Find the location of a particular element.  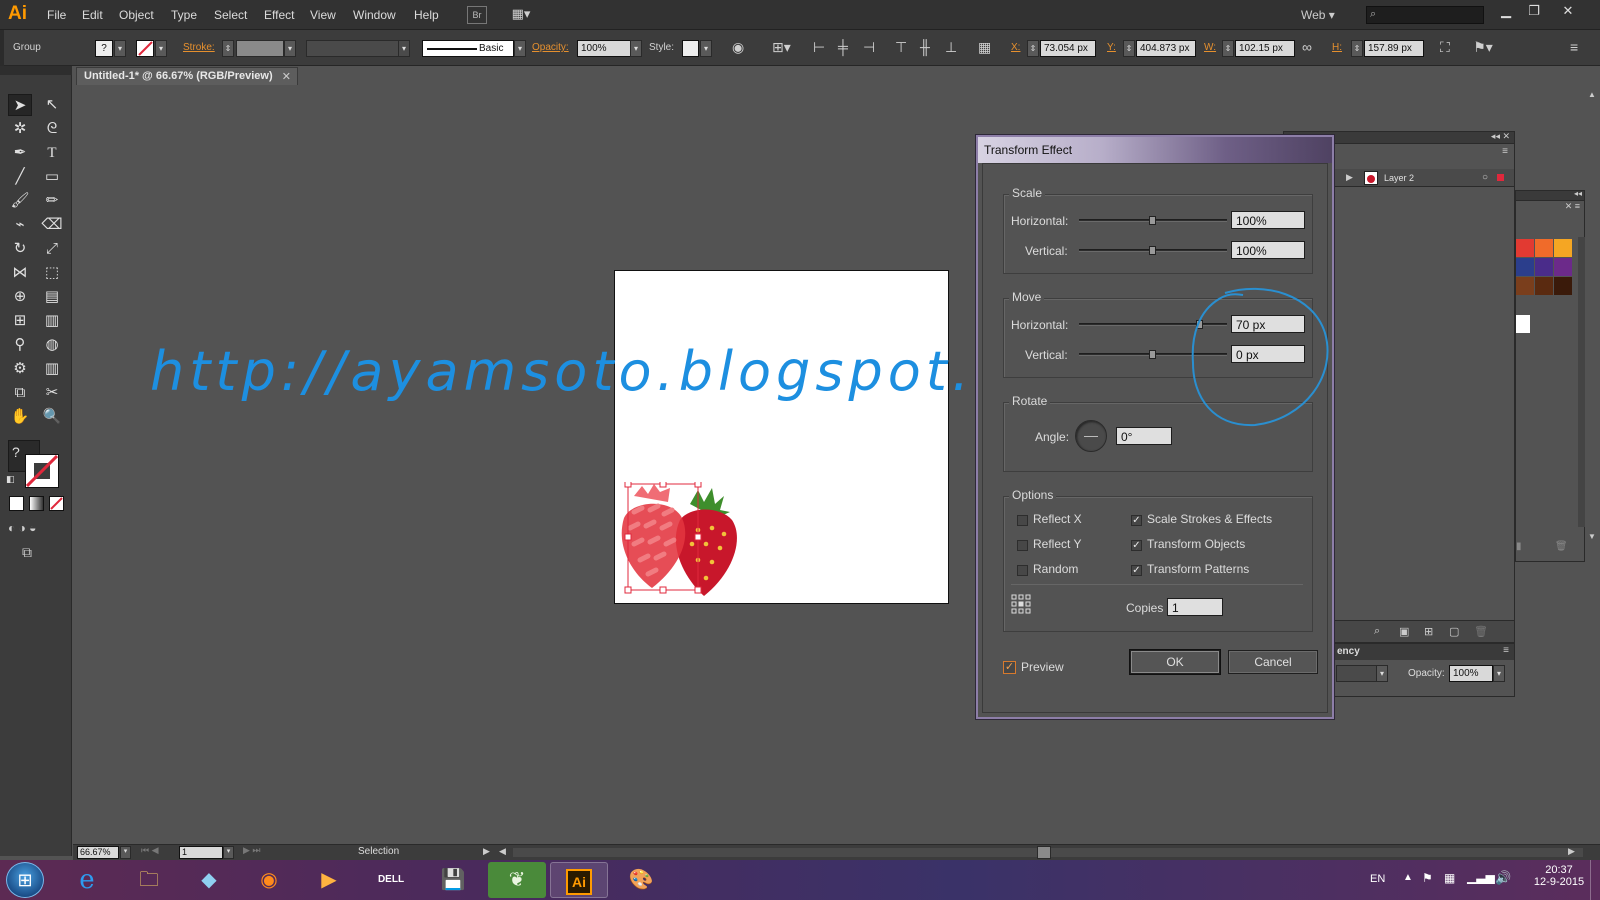

search-input is located at coordinates (1425, 15).